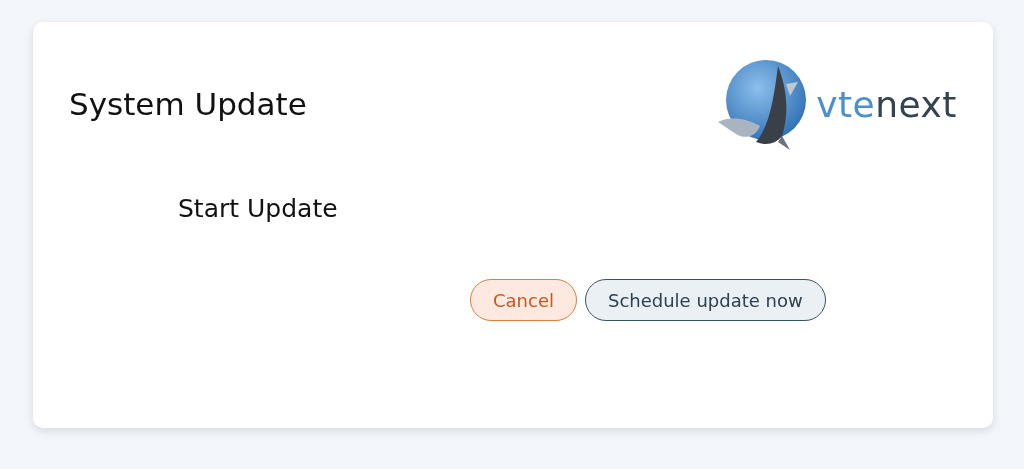 The image size is (1024, 469). I want to click on logo-wordmark: vtenext, so click(886, 104).